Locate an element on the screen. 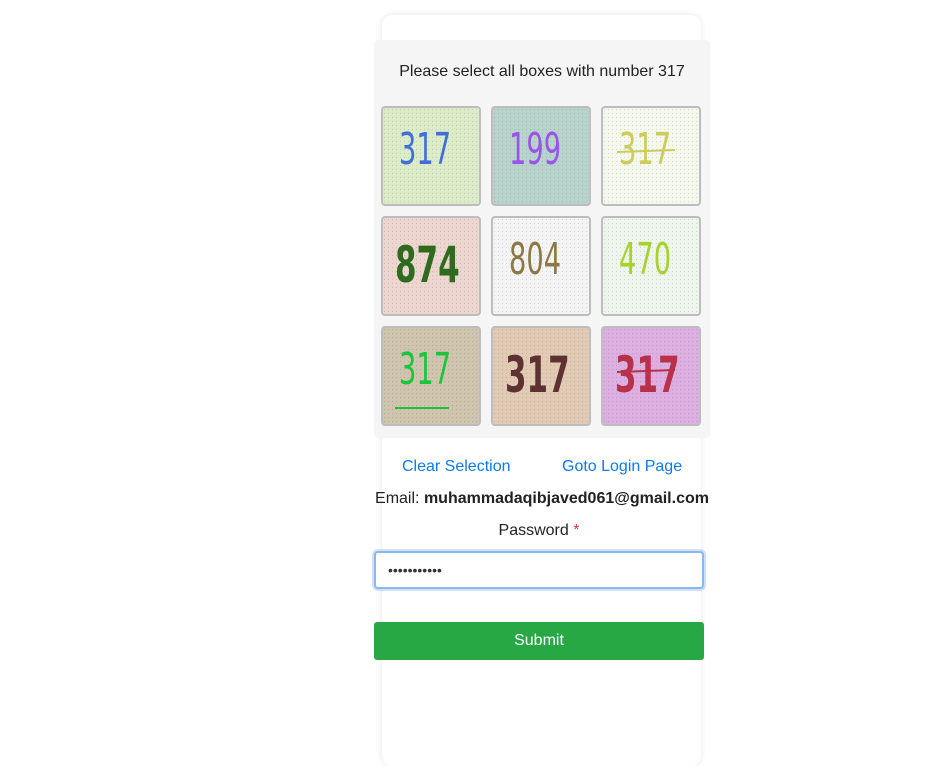  captcha-number: 199 is located at coordinates (535, 149).